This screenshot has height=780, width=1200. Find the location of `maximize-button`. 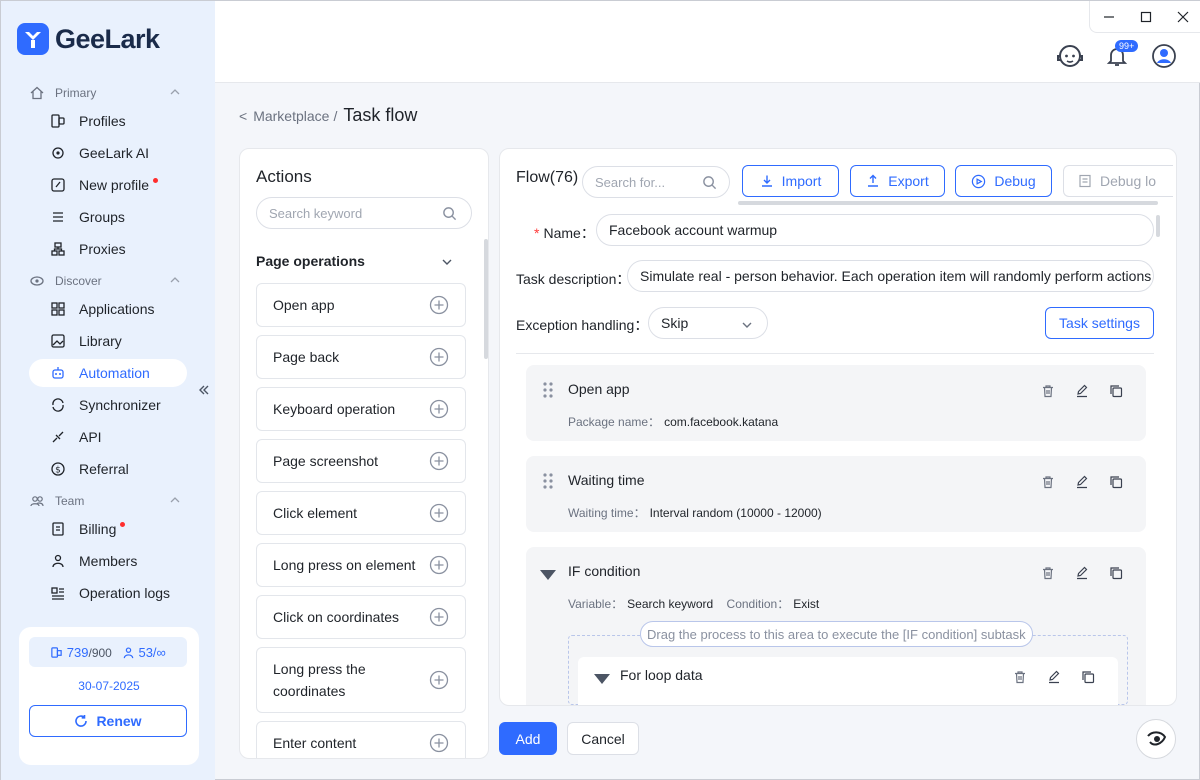

maximize-button is located at coordinates (1145, 16).